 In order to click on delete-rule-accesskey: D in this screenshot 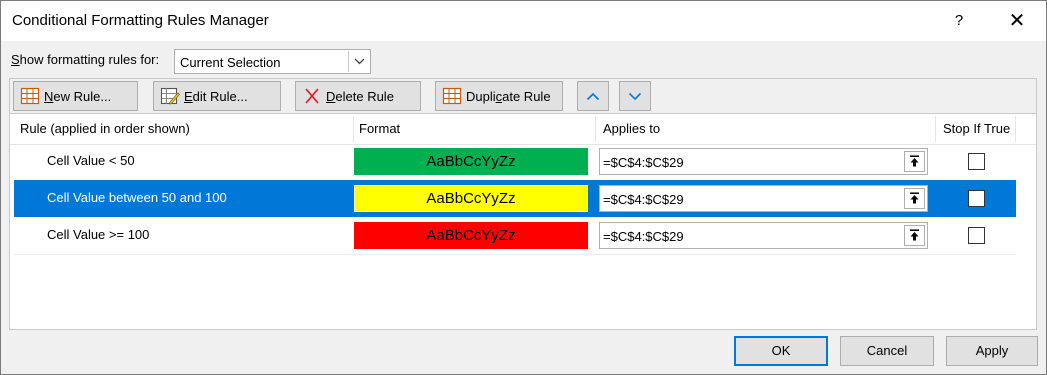, I will do `click(331, 96)`.